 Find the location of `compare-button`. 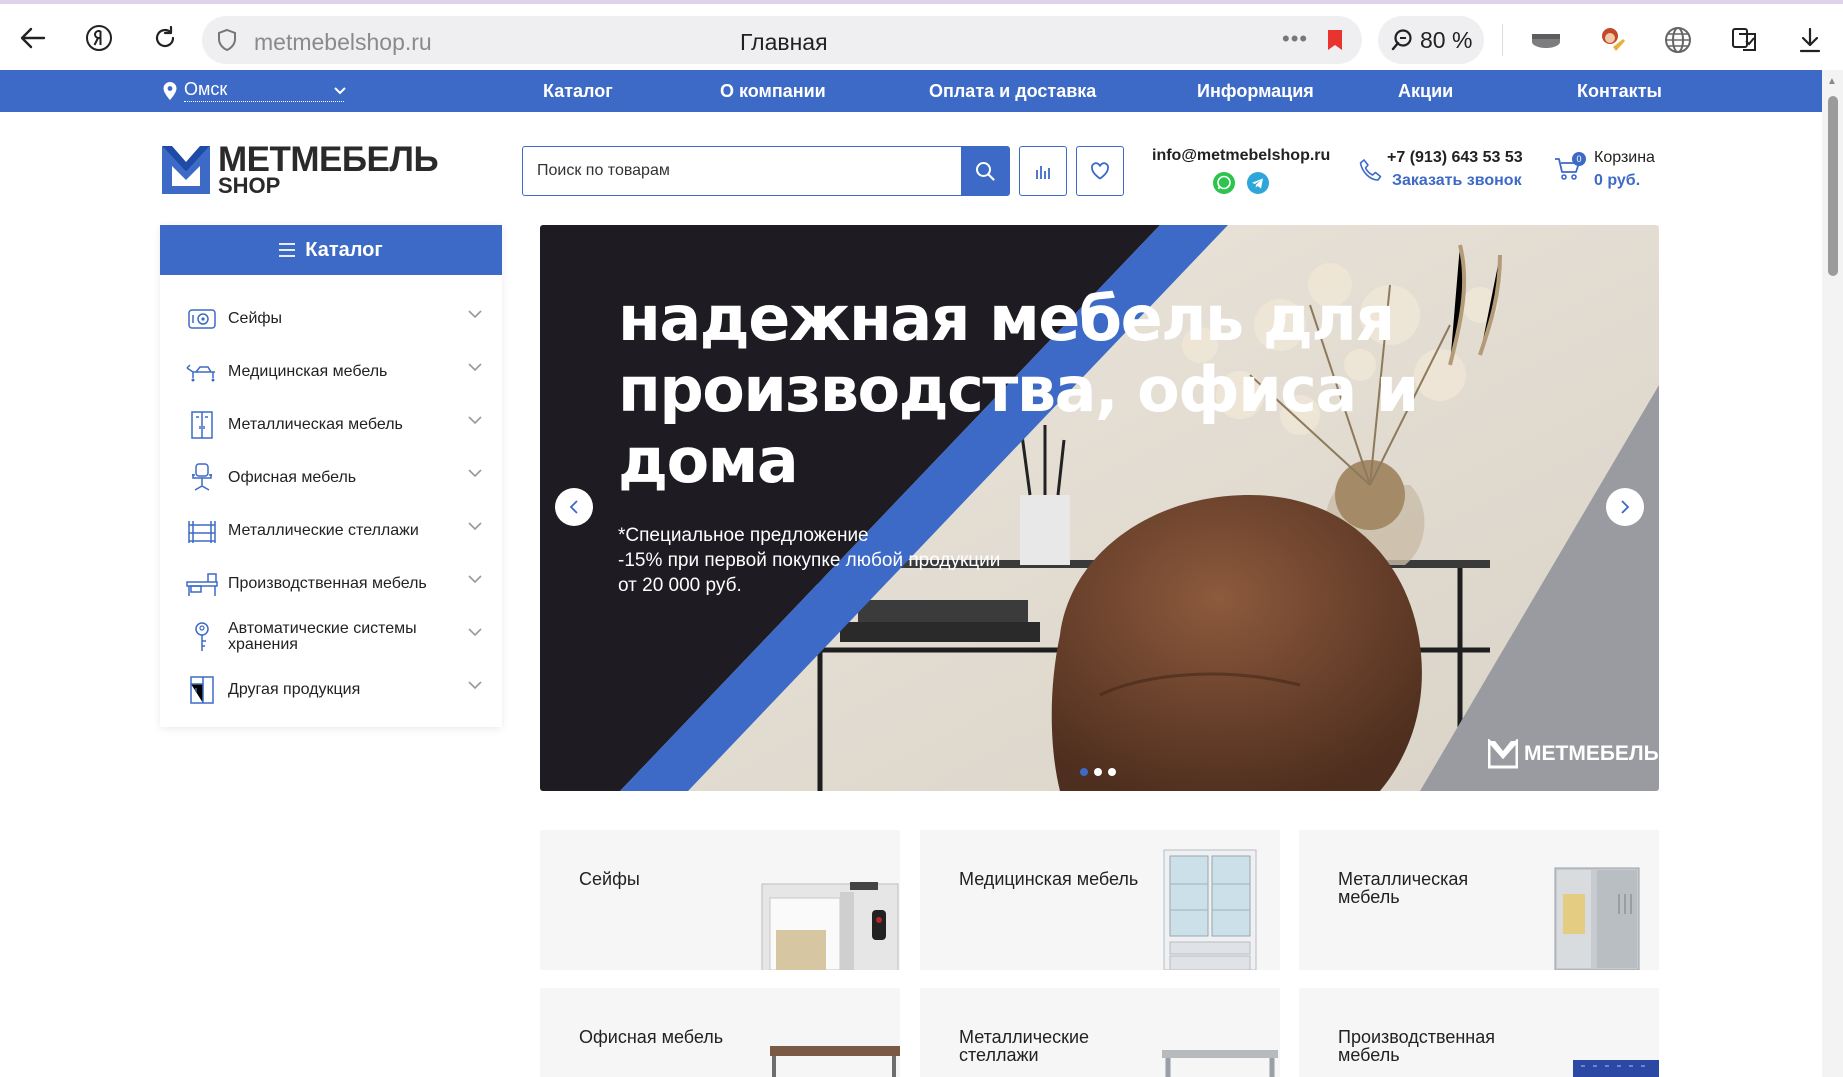

compare-button is located at coordinates (1043, 171).